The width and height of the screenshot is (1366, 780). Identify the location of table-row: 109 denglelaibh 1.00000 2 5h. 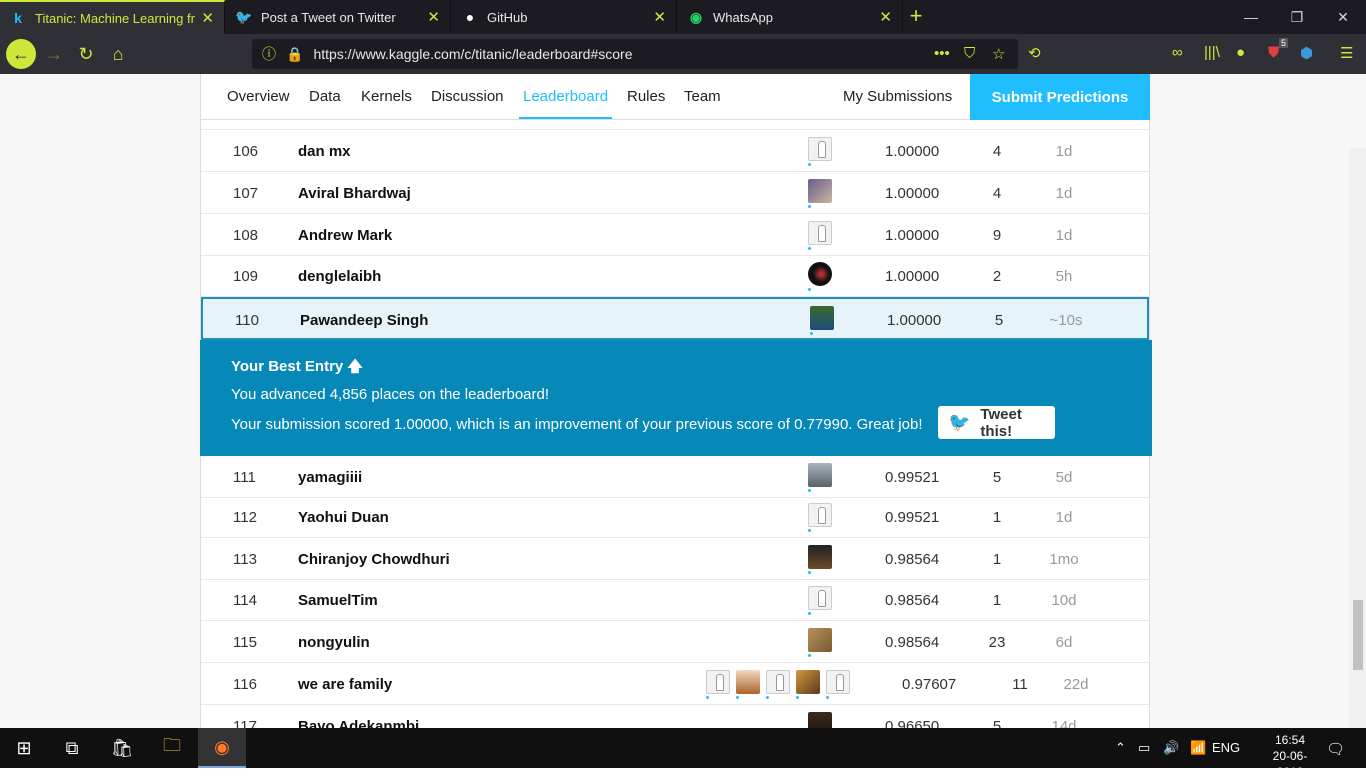
(675, 276).